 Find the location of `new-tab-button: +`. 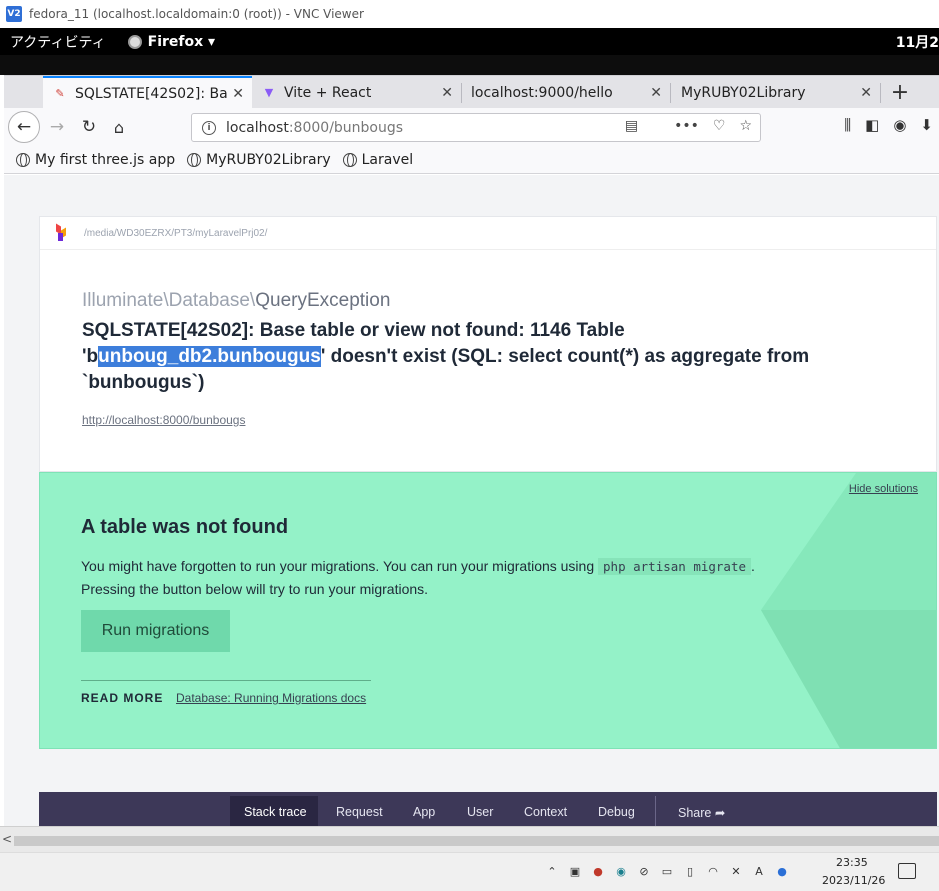

new-tab-button: + is located at coordinates (900, 92).